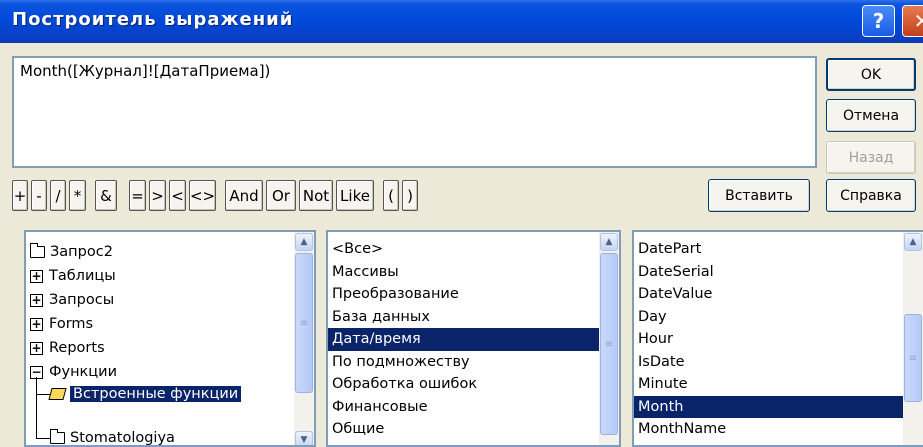 The image size is (923, 447). I want to click on operator-close-paren-button: ), so click(410, 195).